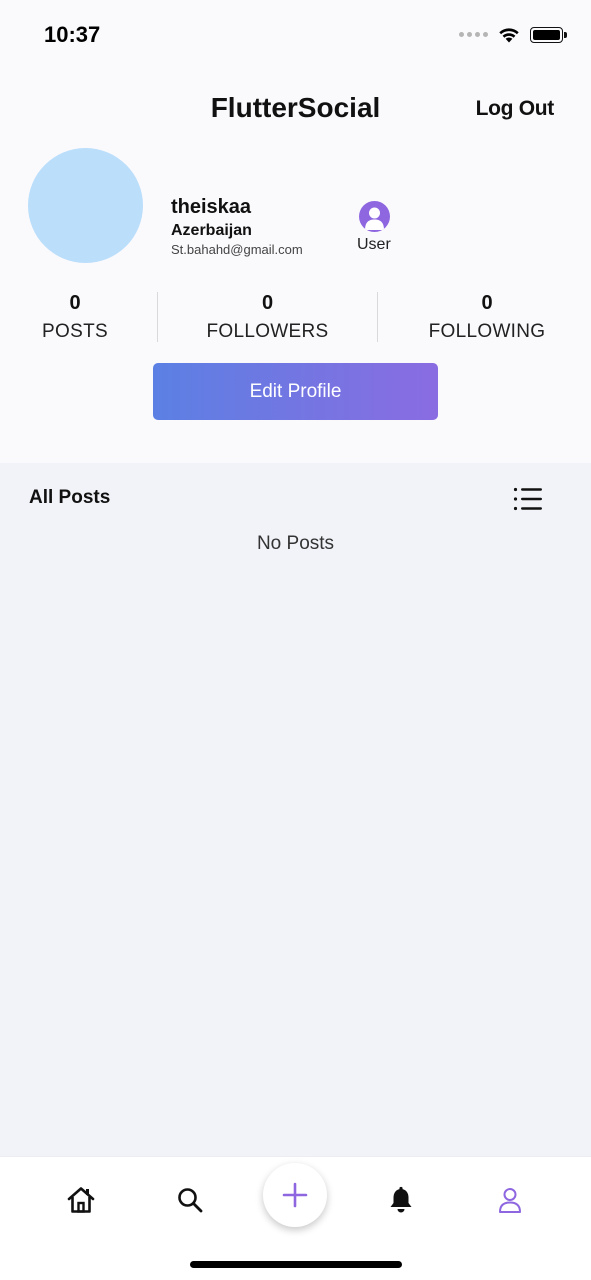 This screenshot has width=591, height=1280. I want to click on stat-following: 0 FOLLOWING, so click(487, 317).